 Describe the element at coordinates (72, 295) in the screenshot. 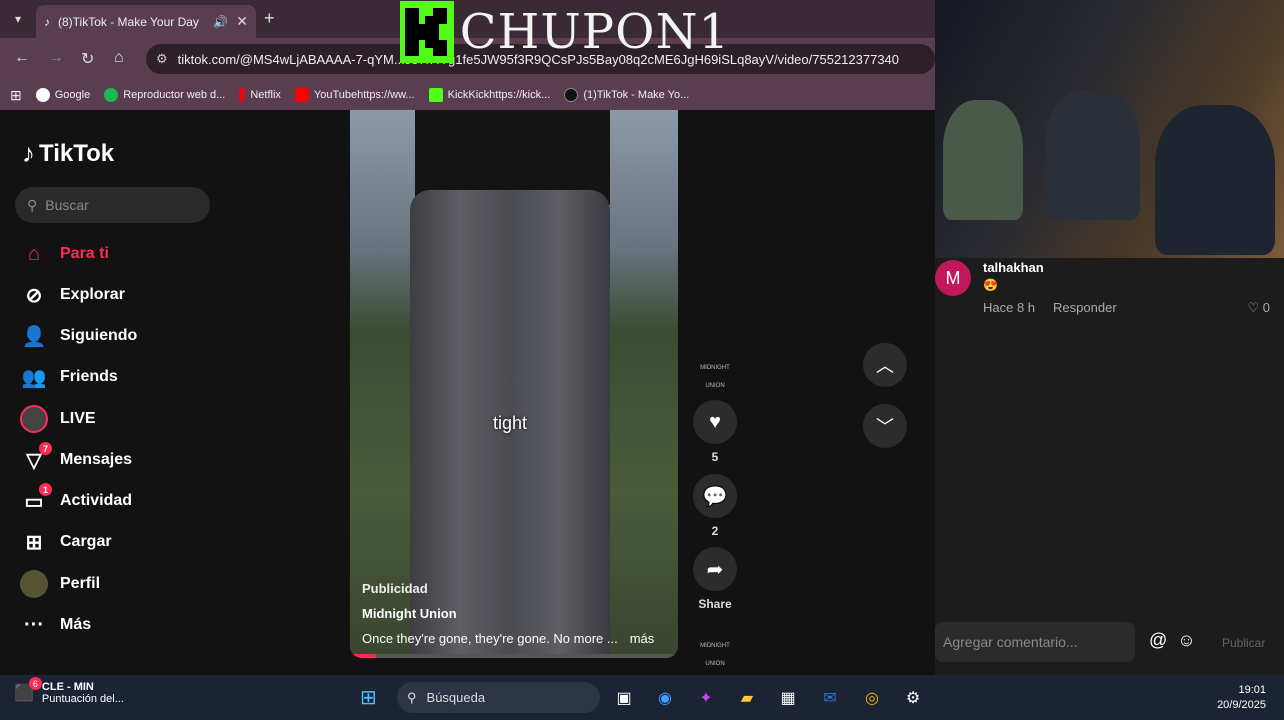

I see `sidebar-item-explorar: ⊘ Explorar` at that location.